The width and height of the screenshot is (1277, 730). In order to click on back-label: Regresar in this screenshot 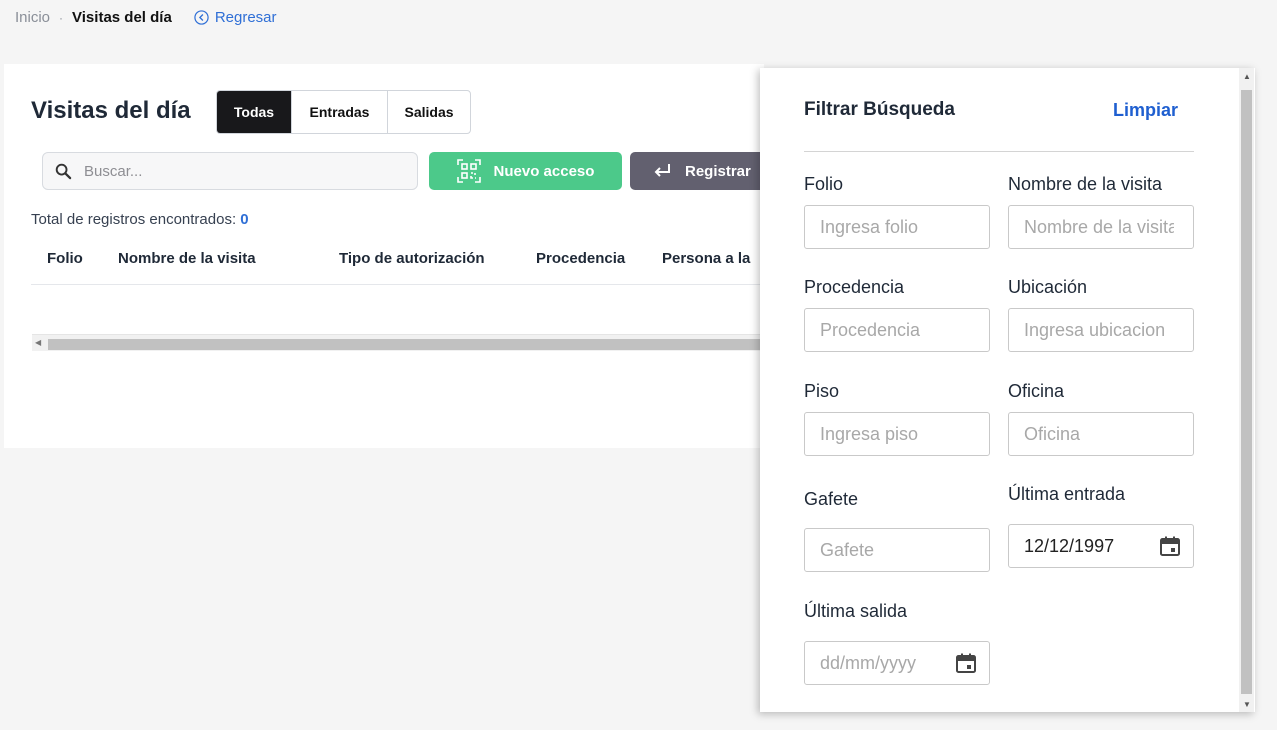, I will do `click(245, 17)`.